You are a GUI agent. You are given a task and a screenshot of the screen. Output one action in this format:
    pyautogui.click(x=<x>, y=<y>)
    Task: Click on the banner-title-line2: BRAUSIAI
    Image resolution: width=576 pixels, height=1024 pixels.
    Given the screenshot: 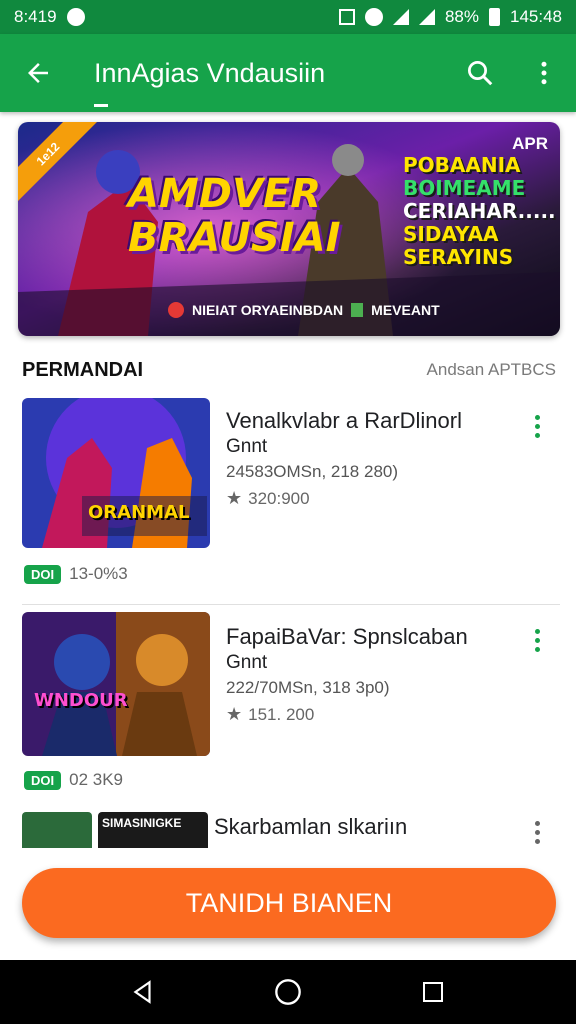 What is the action you would take?
    pyautogui.click(x=234, y=238)
    